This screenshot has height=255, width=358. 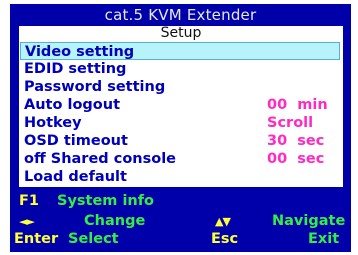 I want to click on menu-item-label: Auto logout, so click(x=72, y=105).